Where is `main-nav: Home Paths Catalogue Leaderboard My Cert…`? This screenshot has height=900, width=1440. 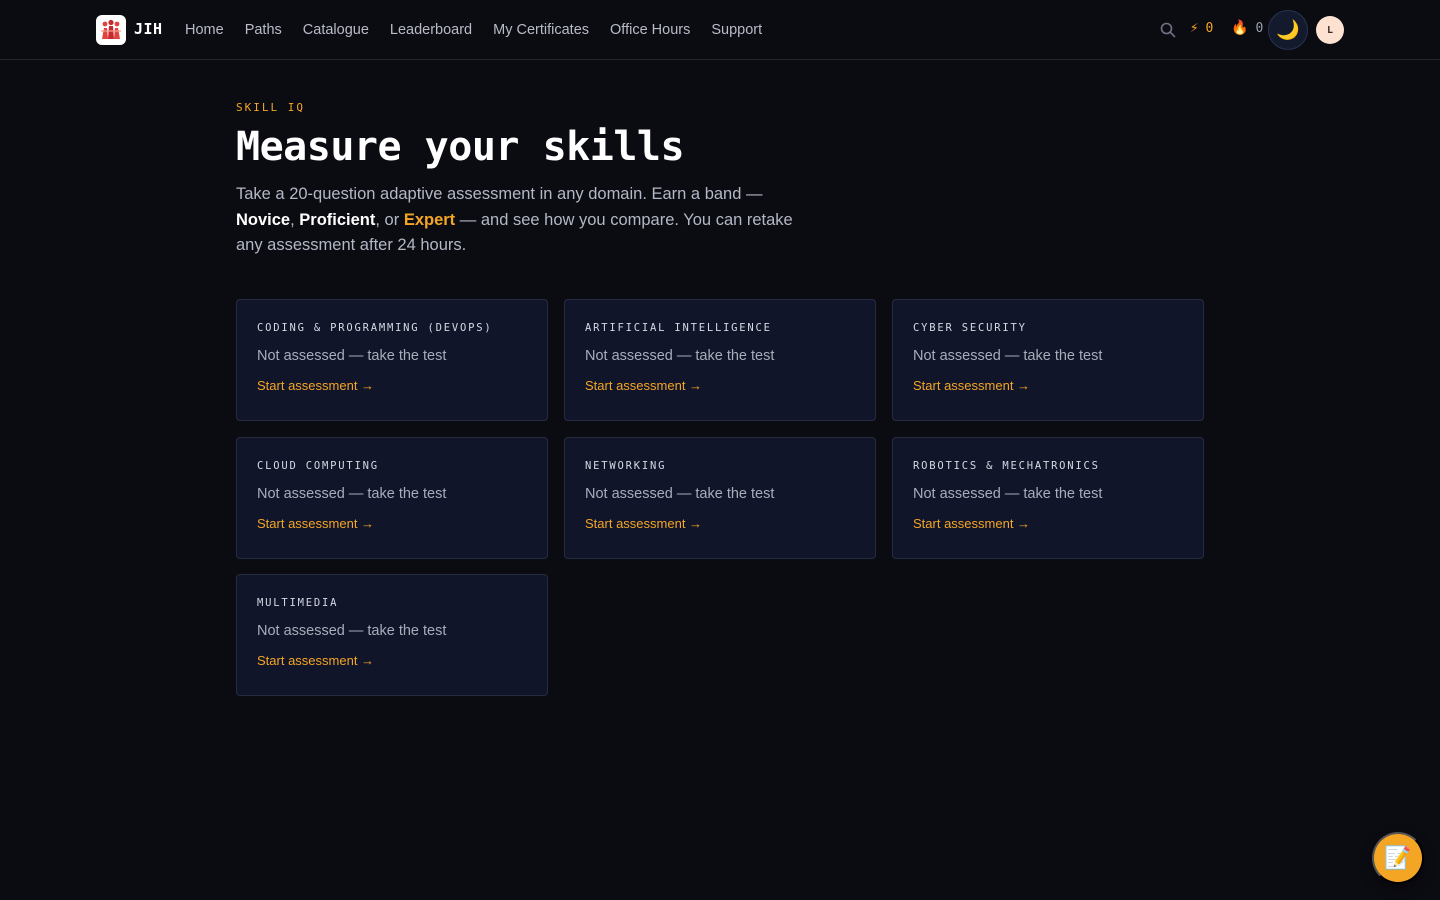 main-nav: Home Paths Catalogue Leaderboard My Cert… is located at coordinates (484, 30).